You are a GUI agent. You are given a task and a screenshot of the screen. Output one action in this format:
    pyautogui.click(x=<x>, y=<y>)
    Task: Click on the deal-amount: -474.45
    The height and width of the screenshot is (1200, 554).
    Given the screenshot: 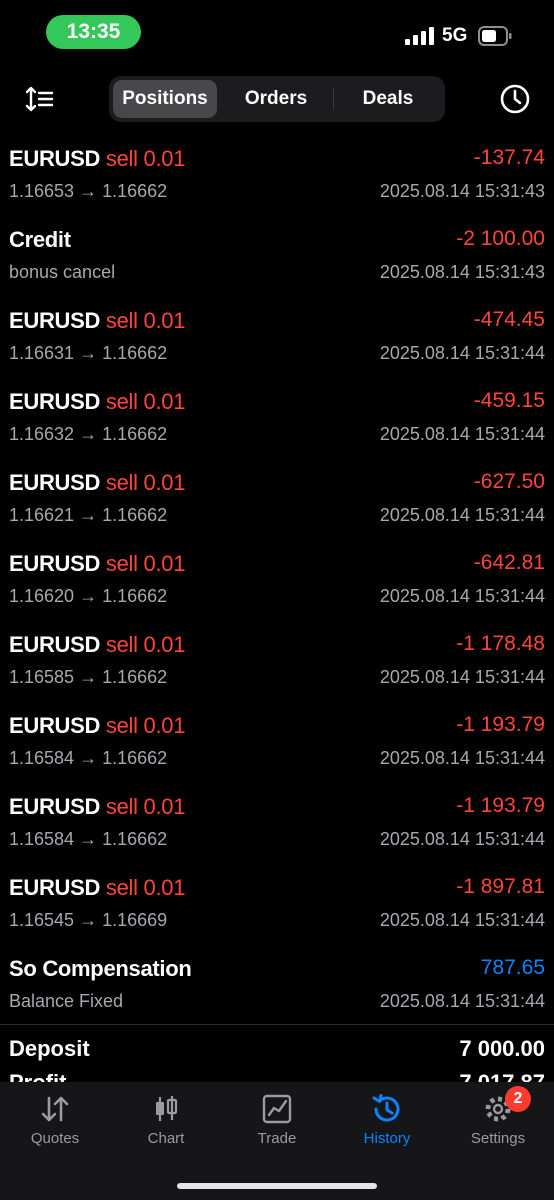 What is the action you would take?
    pyautogui.click(x=509, y=319)
    